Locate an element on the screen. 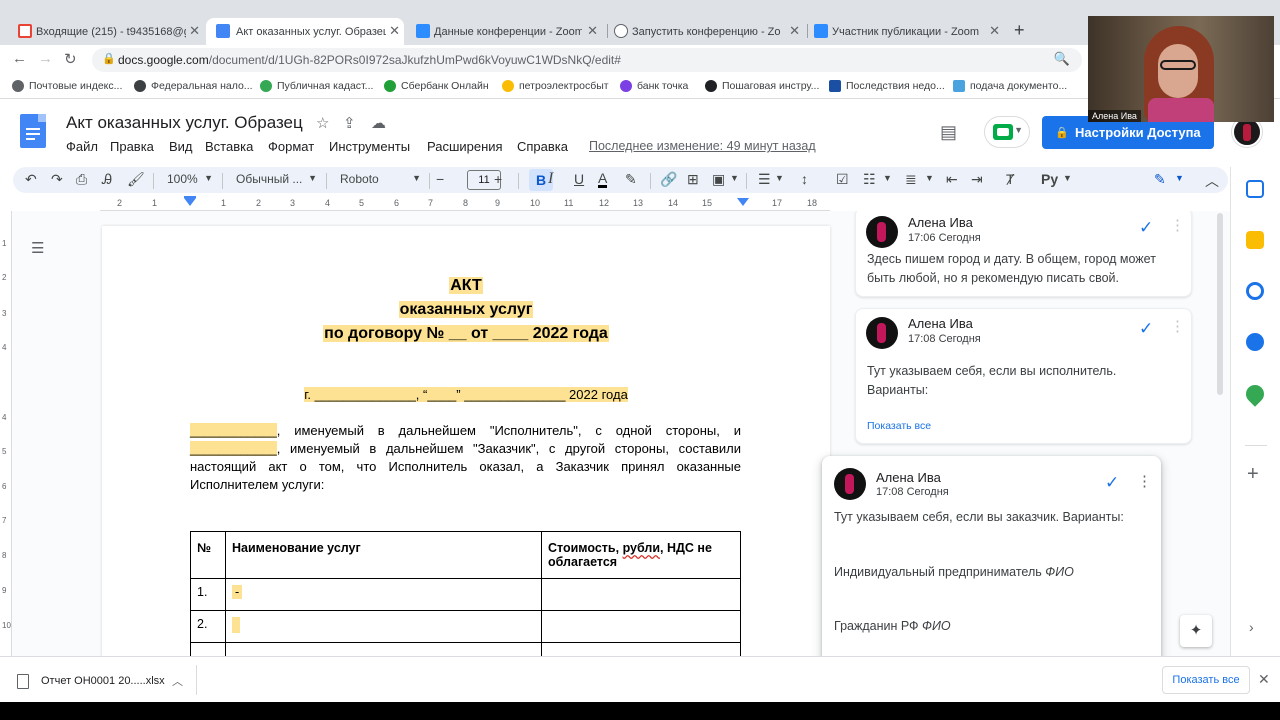  show-all-link: Показать все is located at coordinates (899, 426).